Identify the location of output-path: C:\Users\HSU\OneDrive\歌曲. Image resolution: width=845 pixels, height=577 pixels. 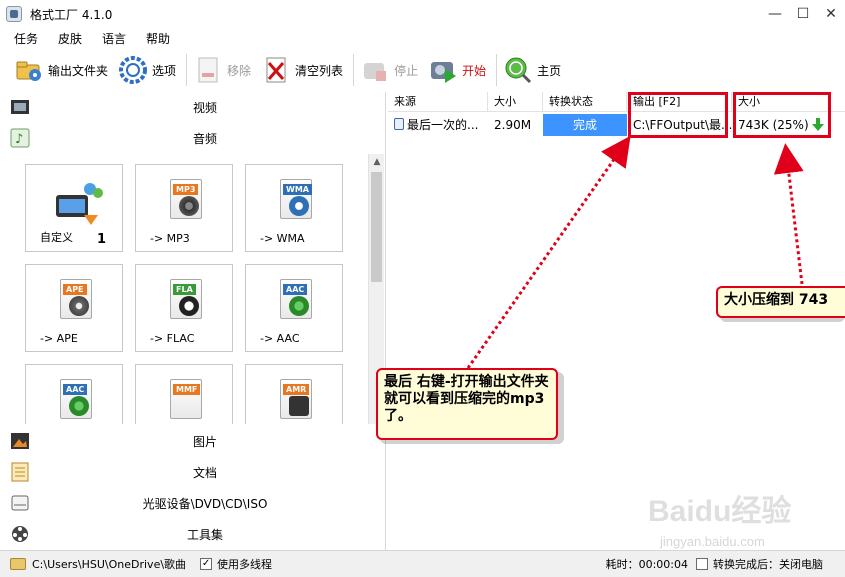
(109, 564).